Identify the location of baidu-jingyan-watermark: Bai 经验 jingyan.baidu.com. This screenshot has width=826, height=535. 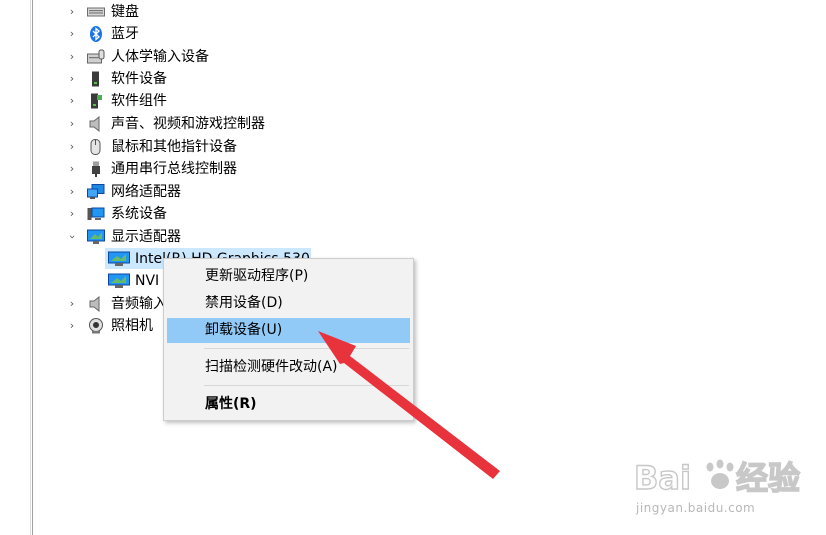
(727, 490).